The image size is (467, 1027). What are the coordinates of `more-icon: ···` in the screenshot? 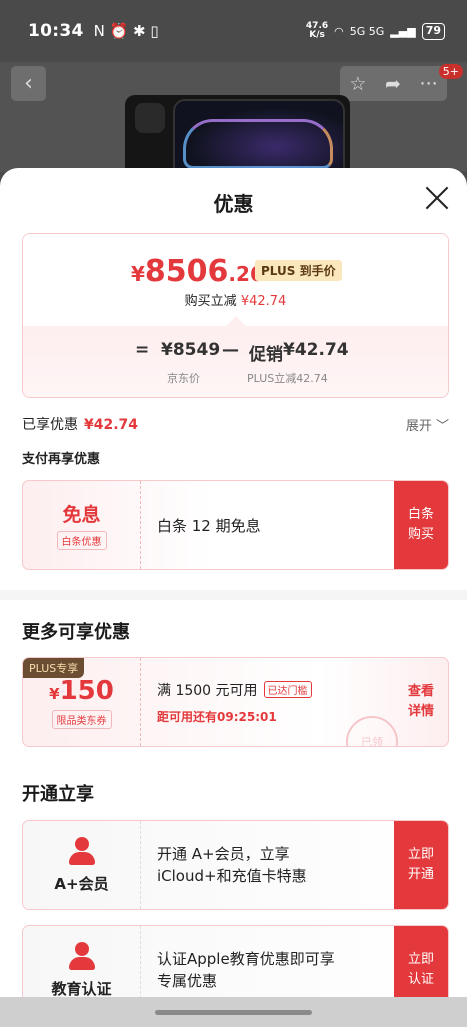 It's located at (429, 84).